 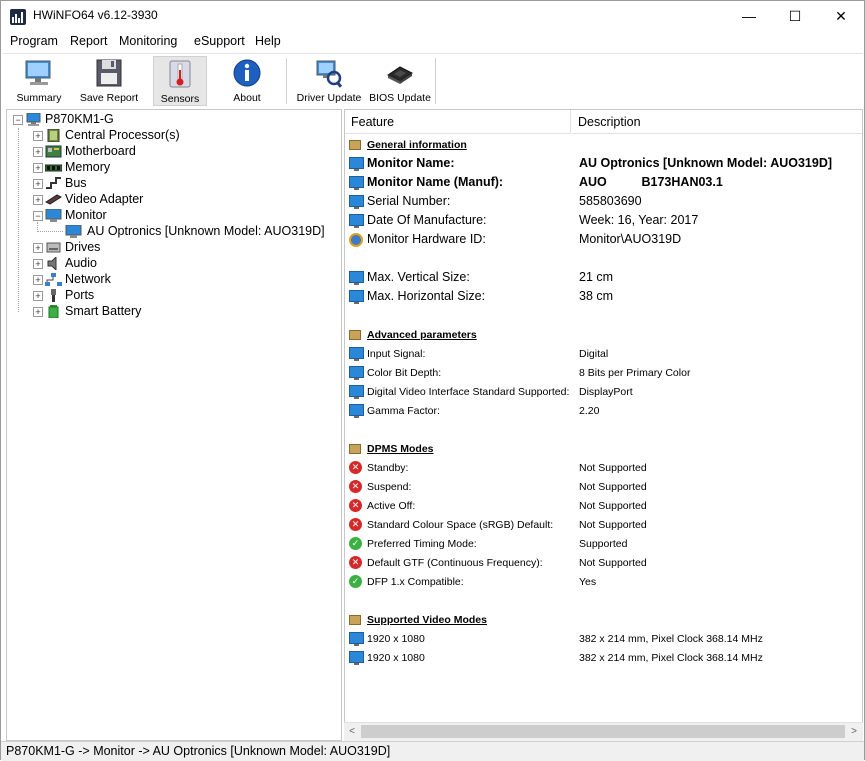 I want to click on window-title: HWiNFO64 v6.12-3930, so click(x=95, y=15).